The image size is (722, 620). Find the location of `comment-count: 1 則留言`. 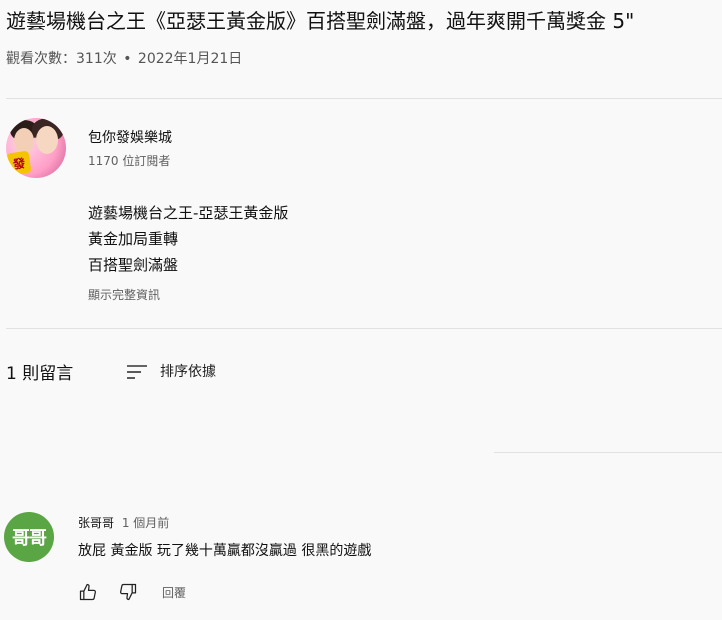

comment-count: 1 則留言 is located at coordinates (40, 374).